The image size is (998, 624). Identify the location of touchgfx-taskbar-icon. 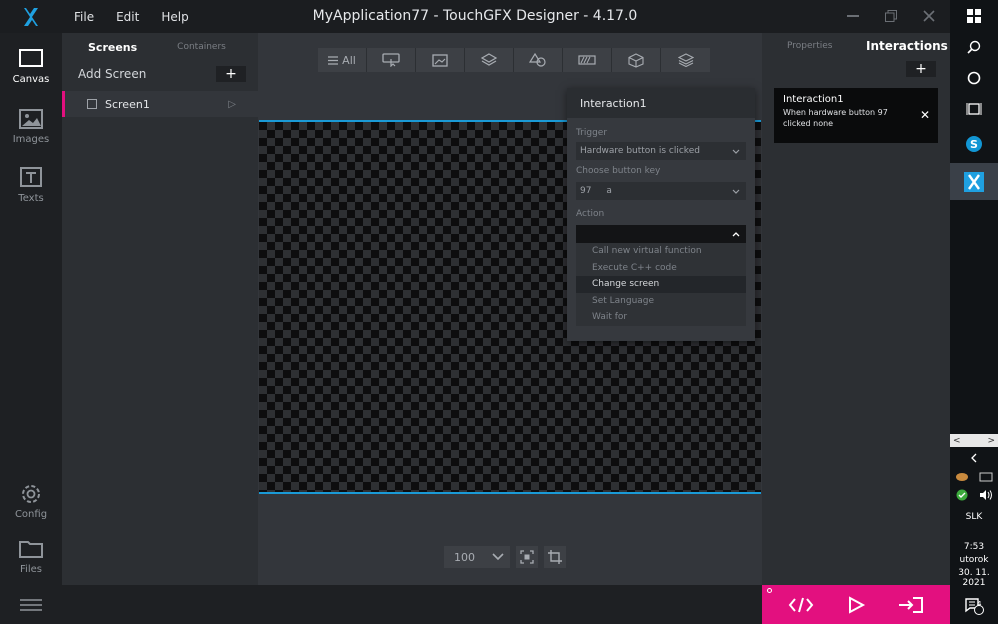
(974, 181).